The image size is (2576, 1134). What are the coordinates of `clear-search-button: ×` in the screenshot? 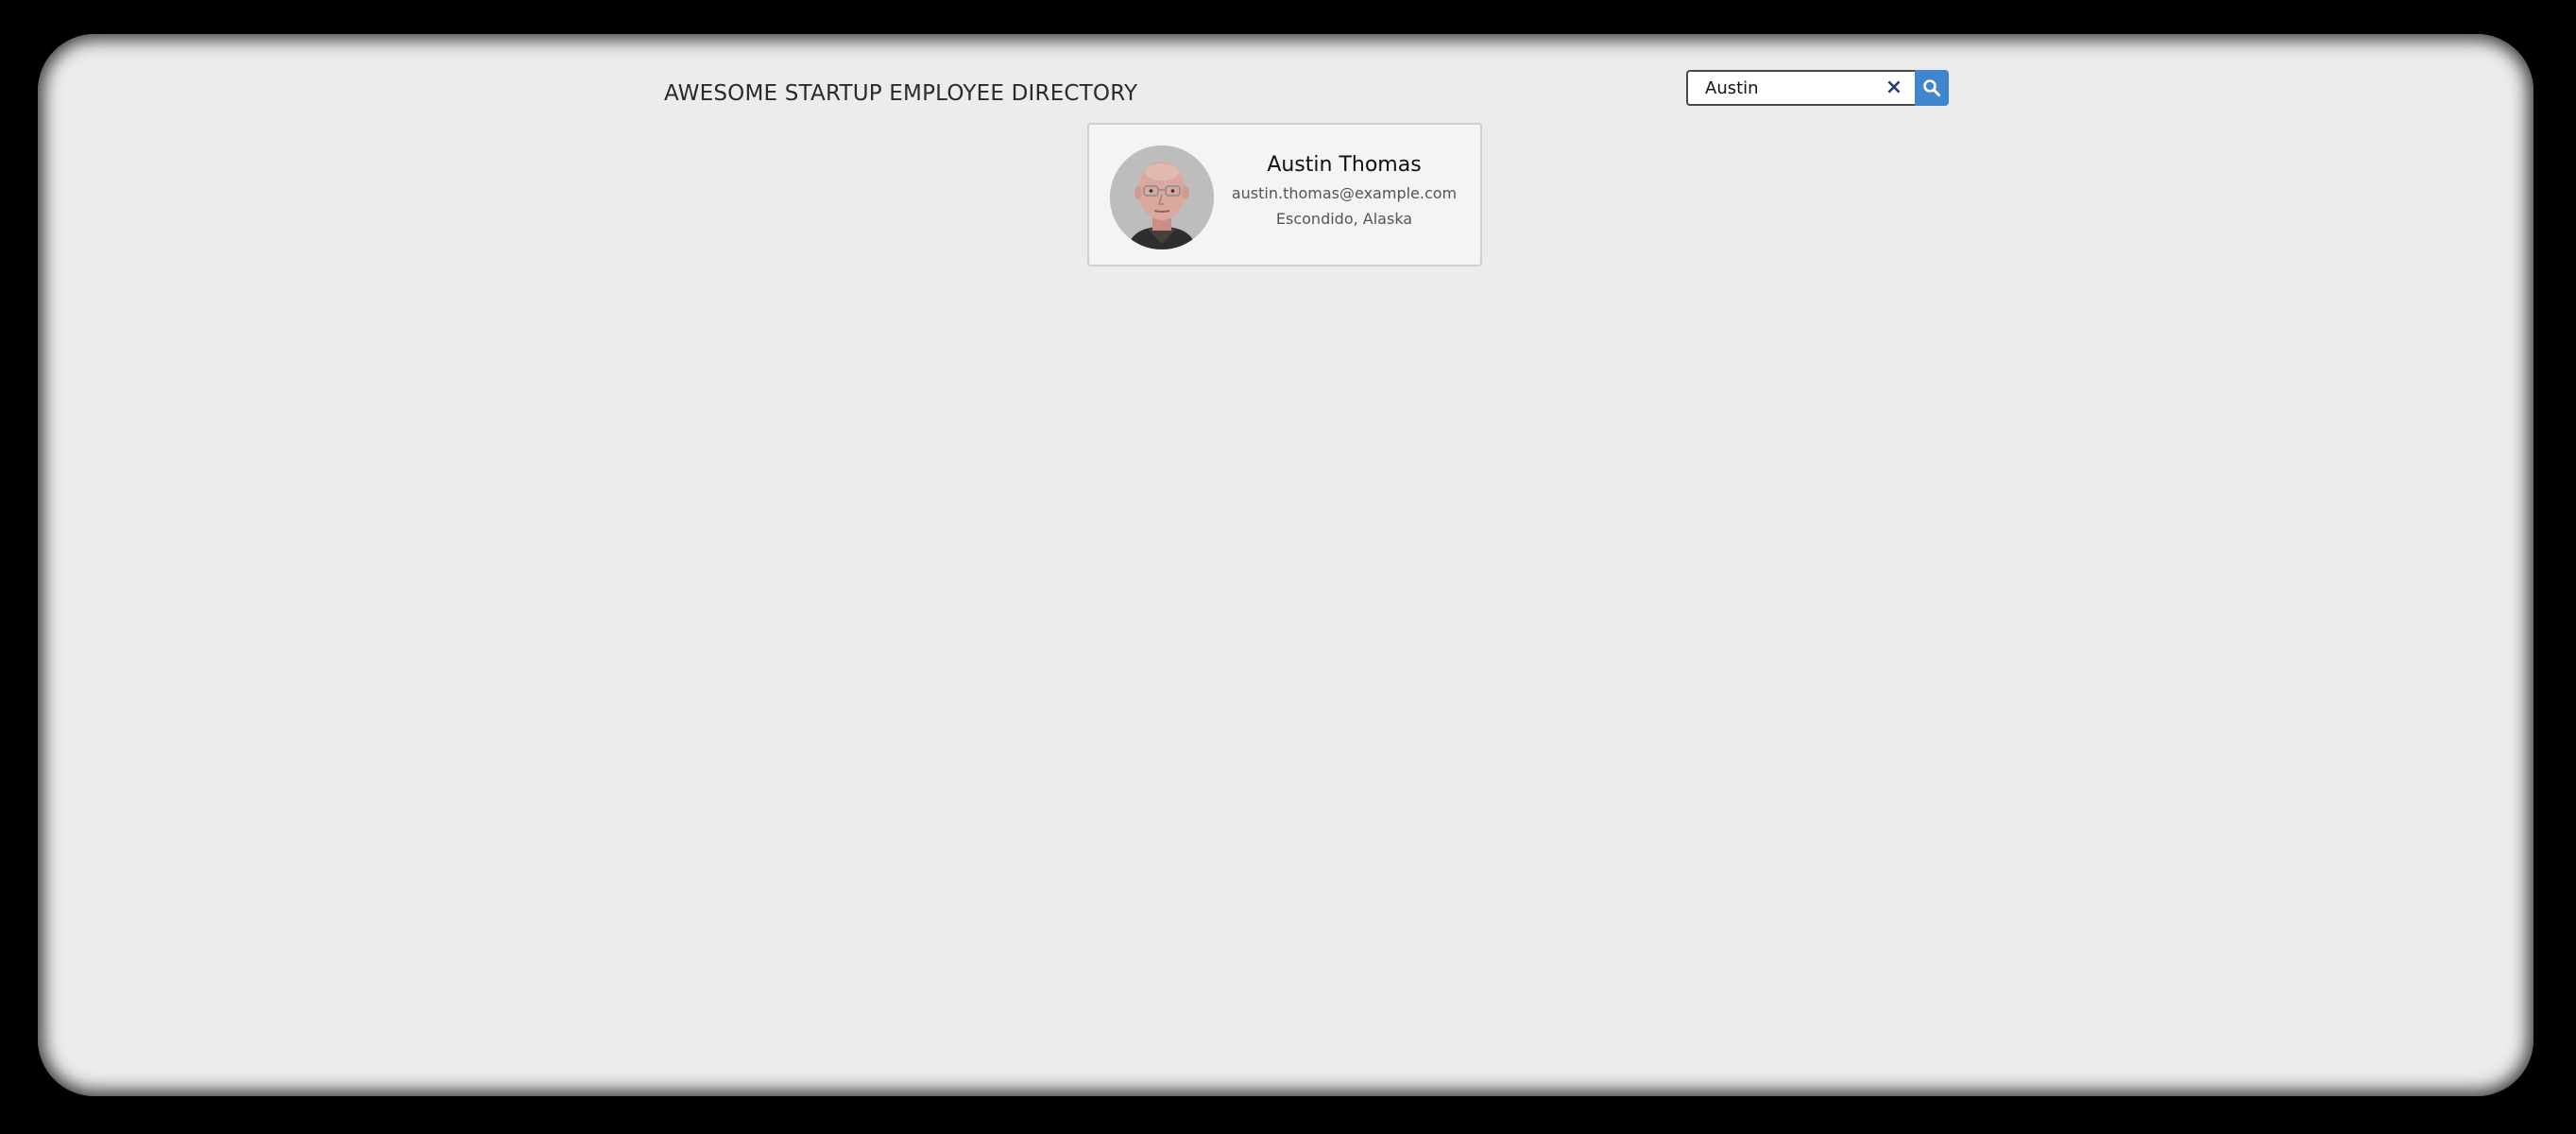 It's located at (1894, 88).